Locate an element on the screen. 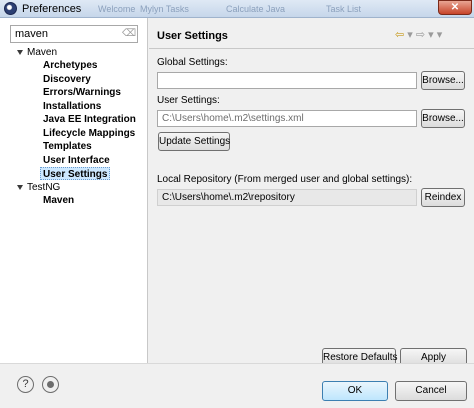 This screenshot has width=474, height=408. tree-item-testng-maven: Maven is located at coordinates (58, 200).